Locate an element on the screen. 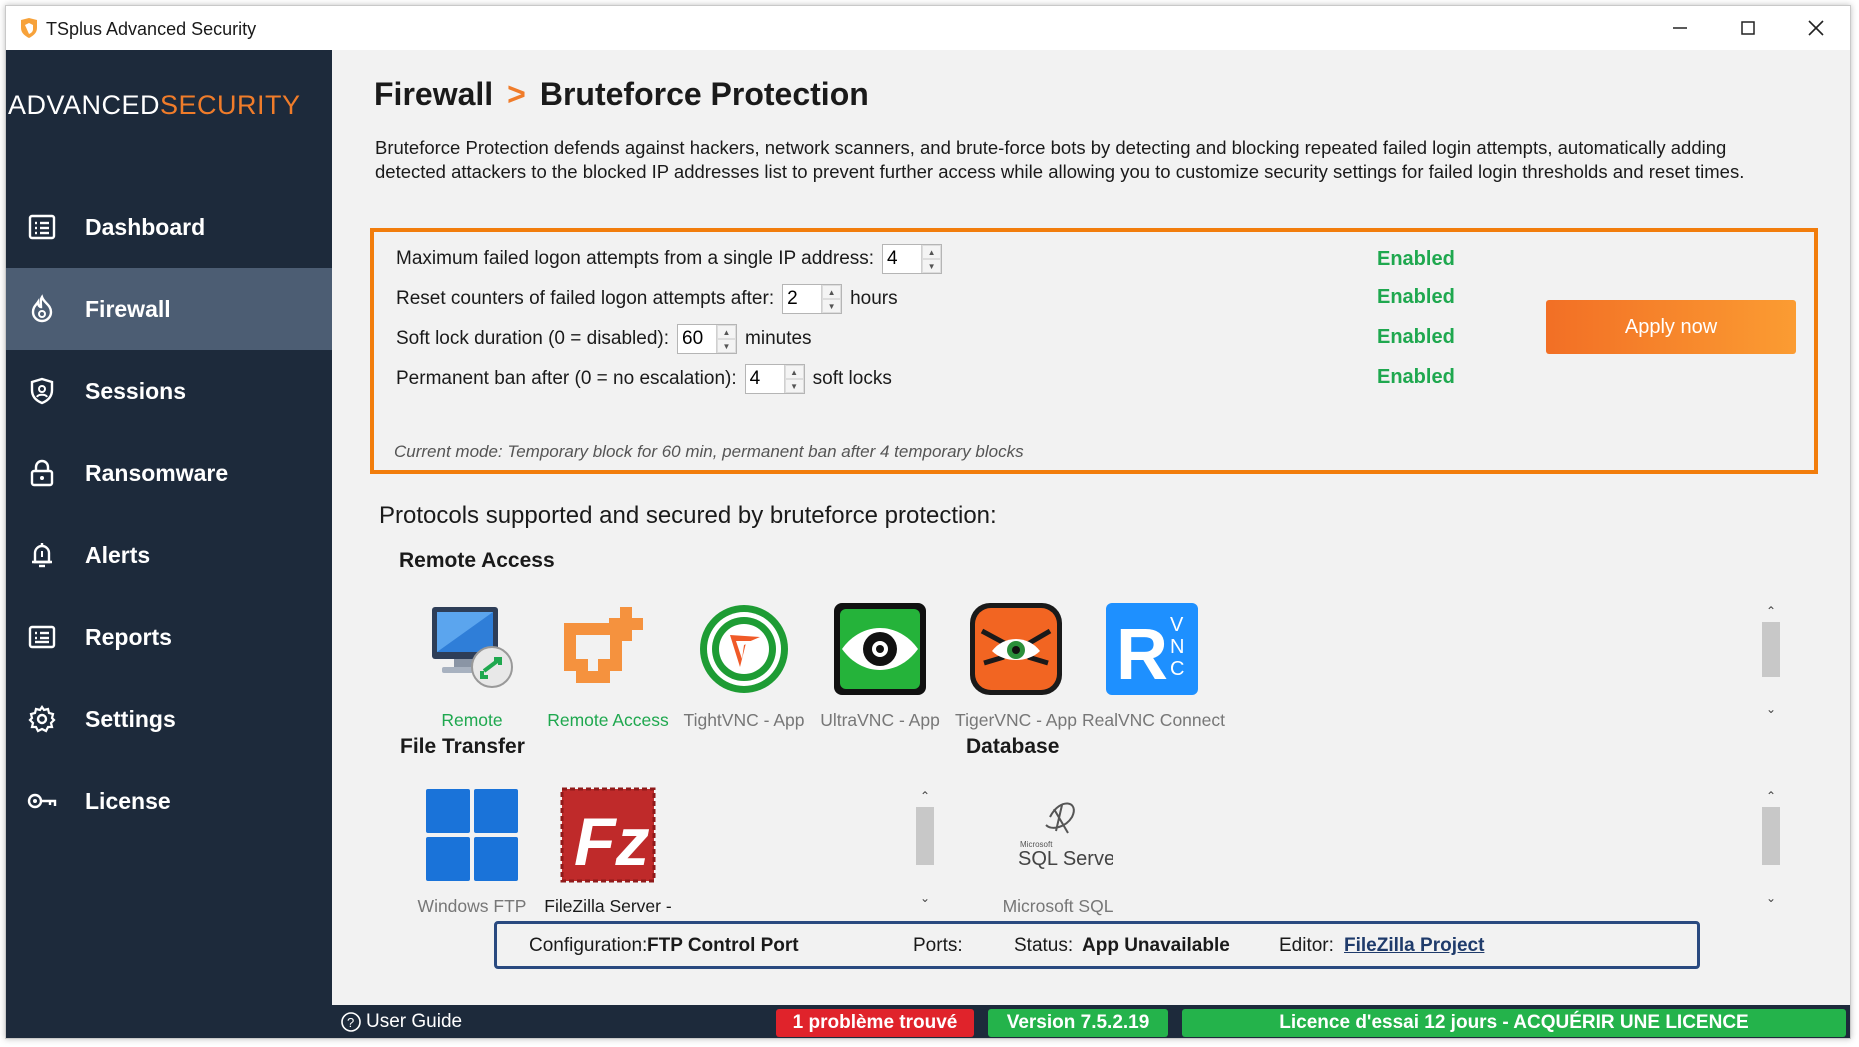  database-scrollbar: ⌃ ⌄ is located at coordinates (1771, 847).